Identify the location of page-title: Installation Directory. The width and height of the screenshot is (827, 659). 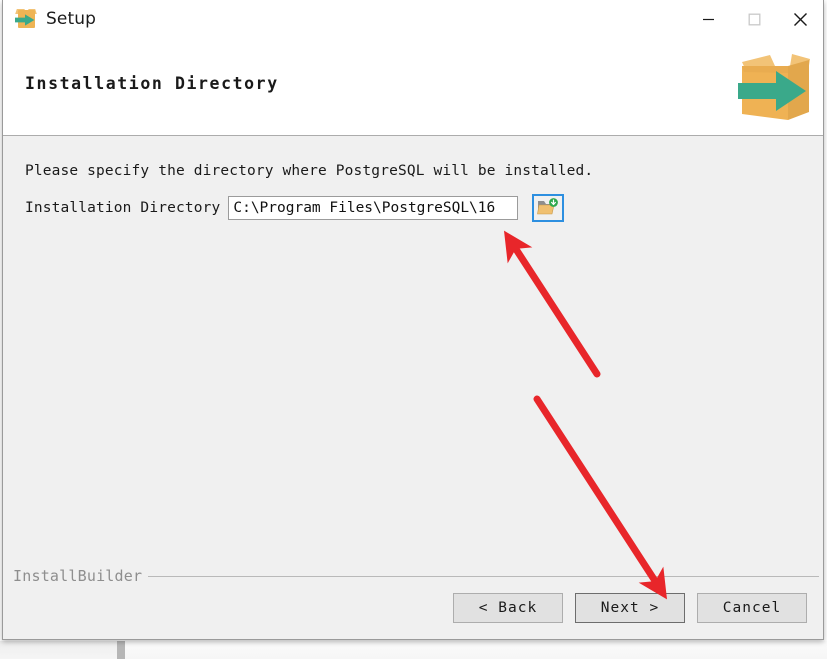
(152, 83).